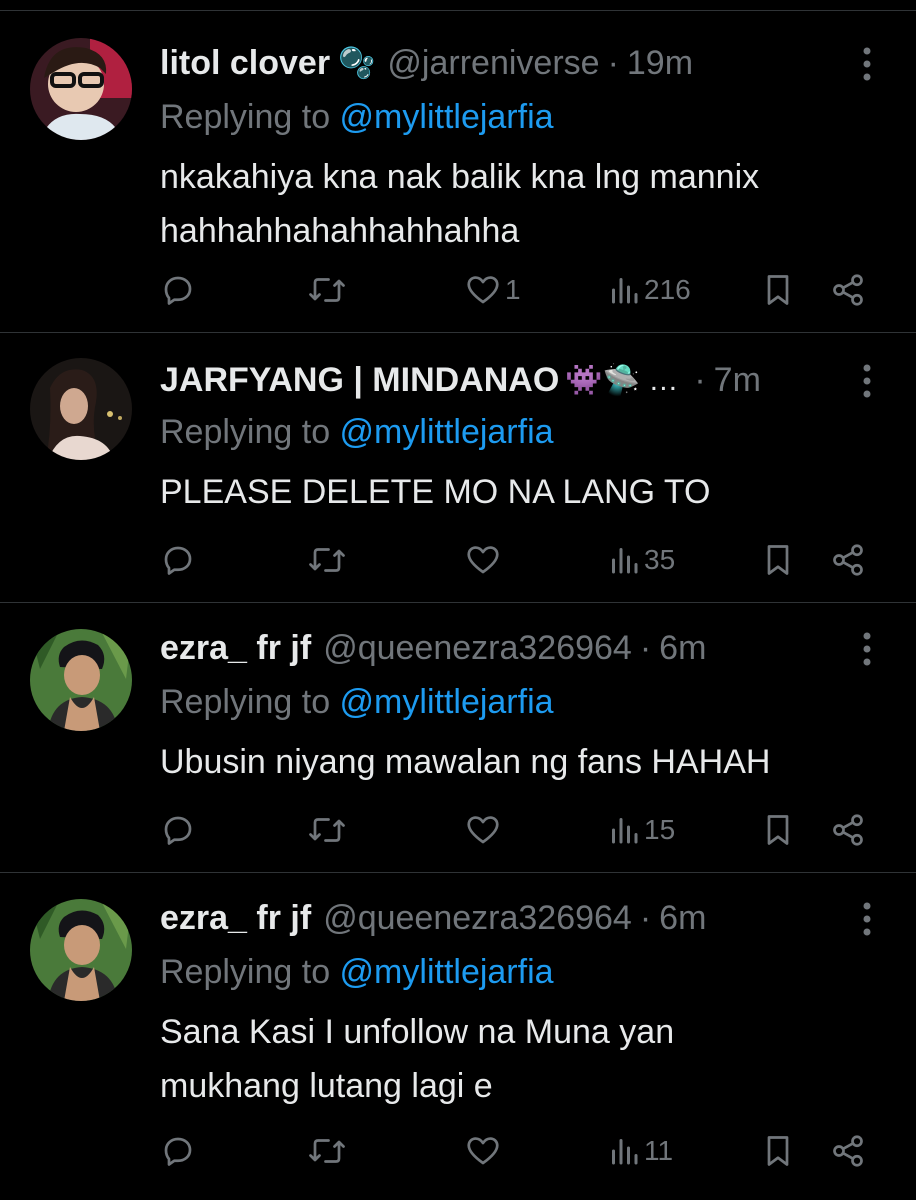 This screenshot has width=916, height=1200. Describe the element at coordinates (660, 559) in the screenshot. I see `view-count: 35` at that location.